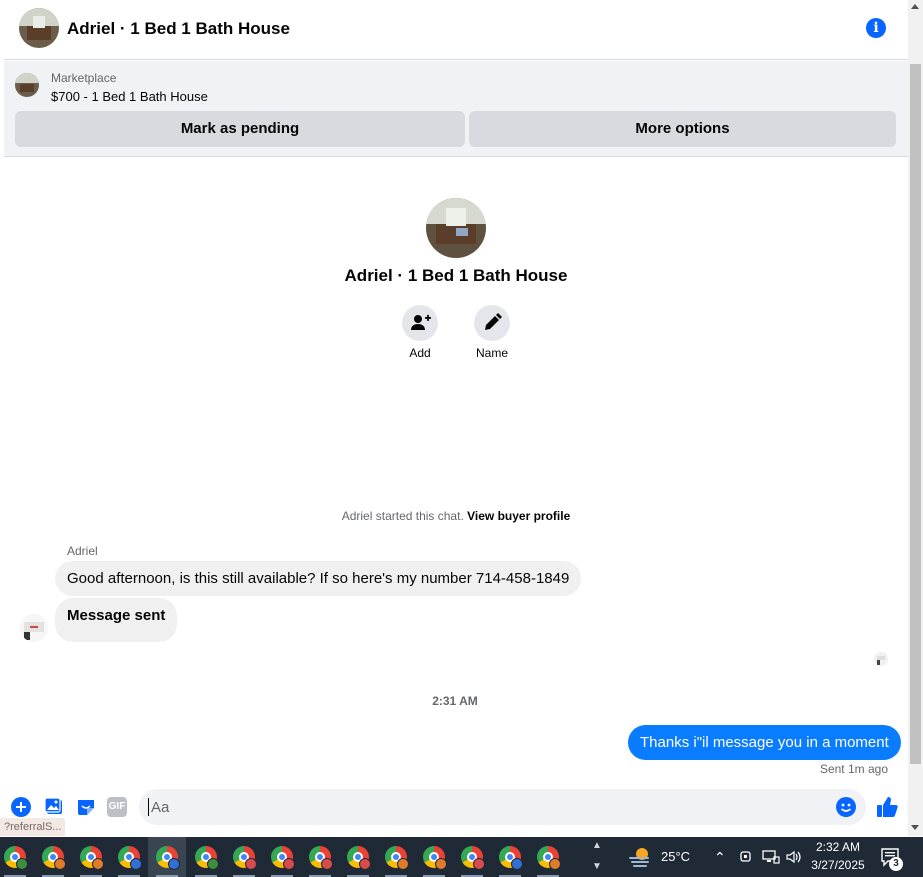 The height and width of the screenshot is (877, 923). What do you see at coordinates (456, 30) in the screenshot?
I see `chat-header: Adriel · 1 Bed 1 Bath House i` at bounding box center [456, 30].